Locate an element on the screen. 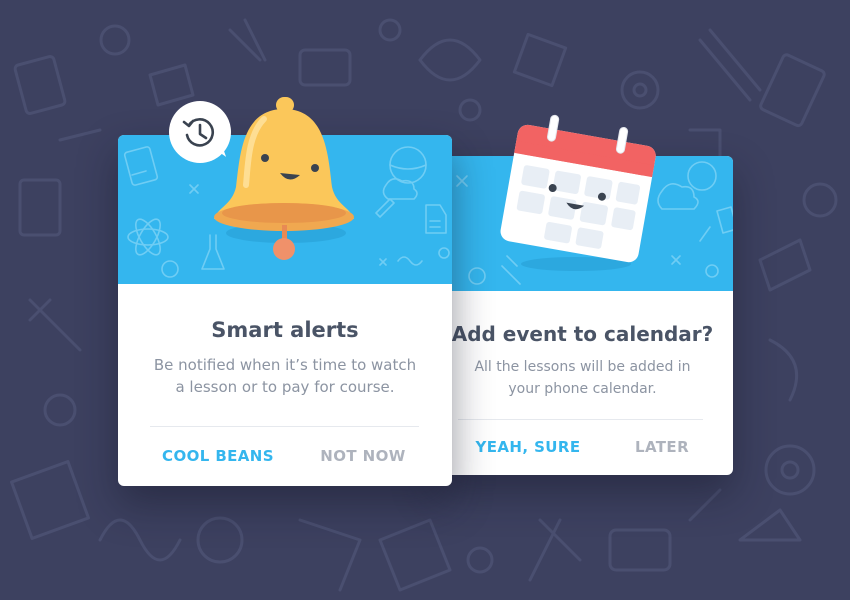  calendar-icon is located at coordinates (578, 192).